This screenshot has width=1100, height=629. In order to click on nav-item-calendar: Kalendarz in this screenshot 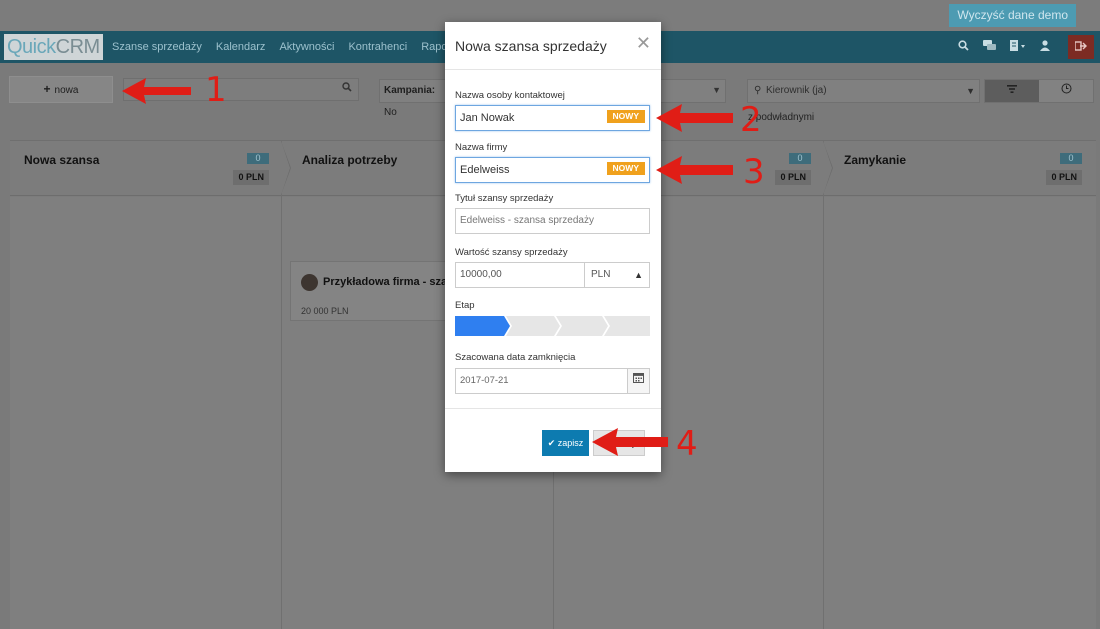, I will do `click(241, 47)`.